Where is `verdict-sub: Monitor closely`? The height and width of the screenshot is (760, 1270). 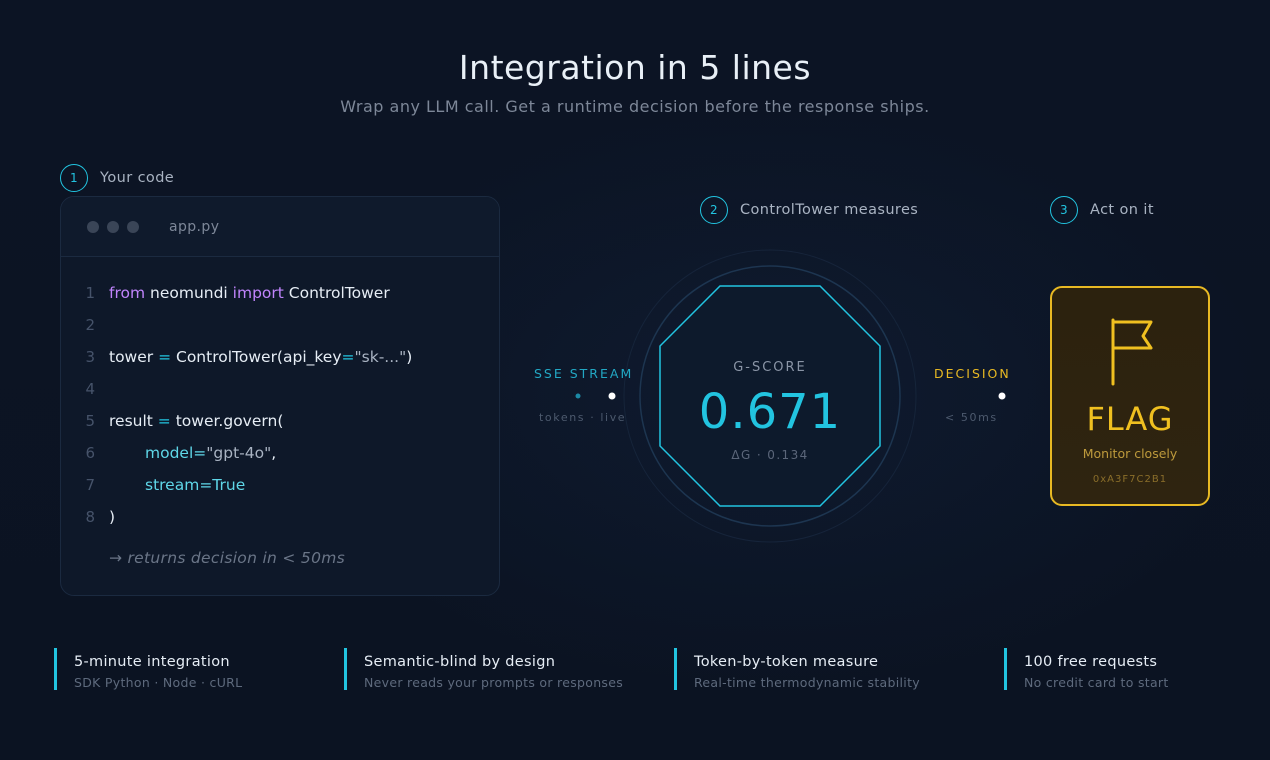 verdict-sub: Monitor closely is located at coordinates (1130, 453).